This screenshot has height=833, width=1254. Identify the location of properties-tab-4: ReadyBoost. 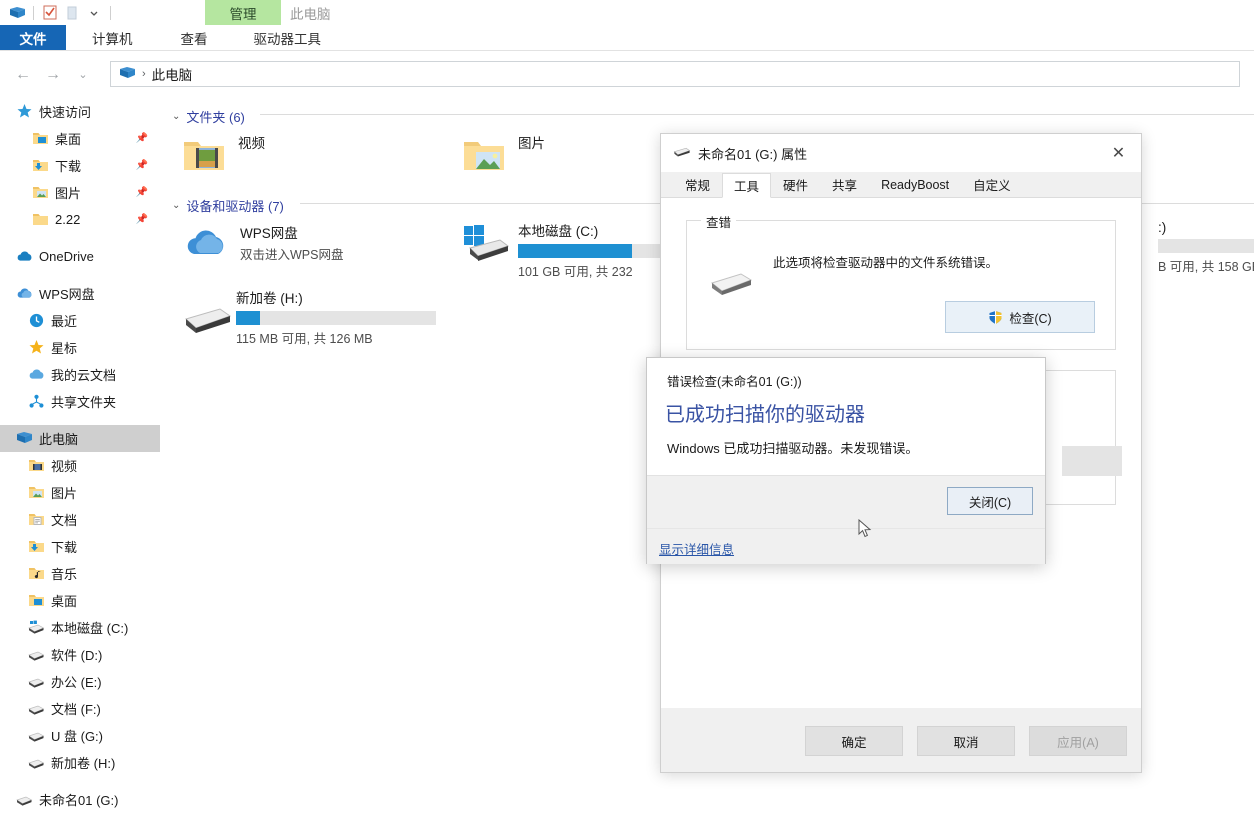
(915, 184).